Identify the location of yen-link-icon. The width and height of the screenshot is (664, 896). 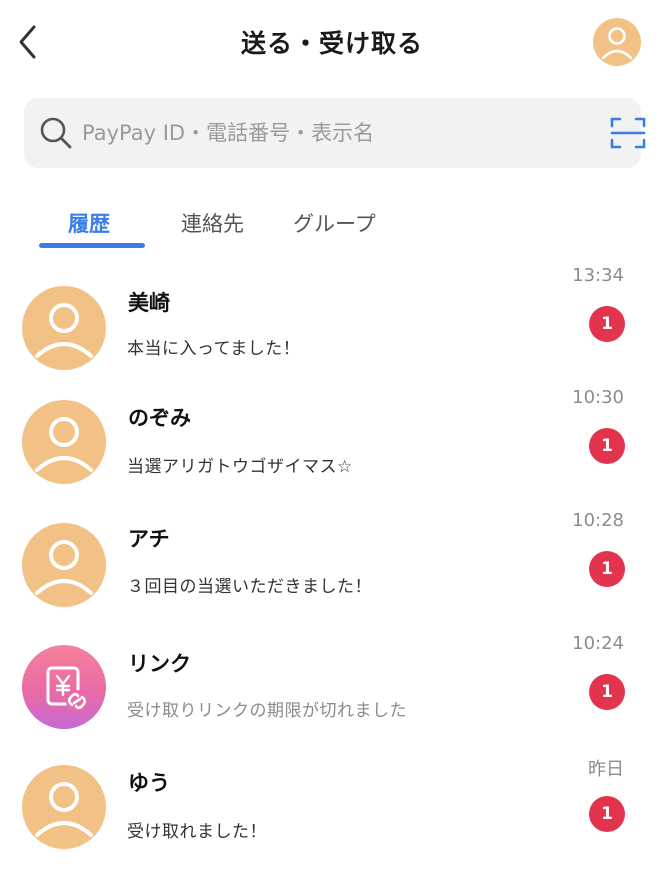
(67, 689).